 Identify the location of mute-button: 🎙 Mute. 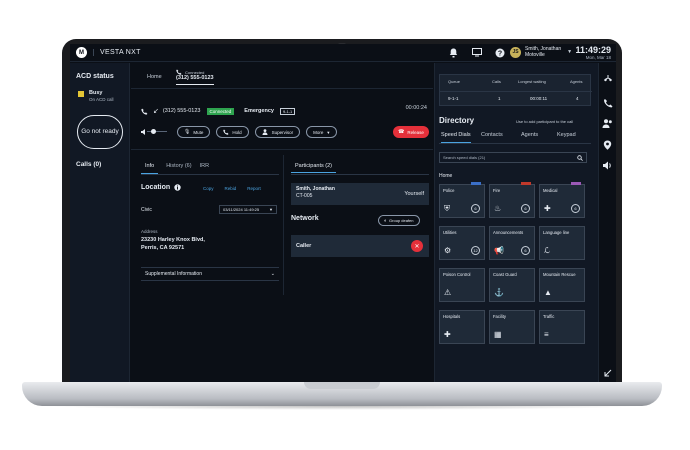
(194, 132).